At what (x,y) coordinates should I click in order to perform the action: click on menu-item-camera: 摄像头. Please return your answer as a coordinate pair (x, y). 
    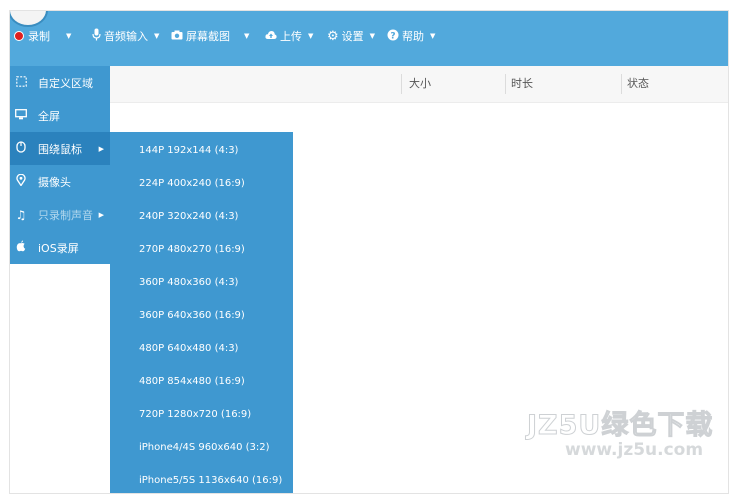
    Looking at the image, I should click on (60, 181).